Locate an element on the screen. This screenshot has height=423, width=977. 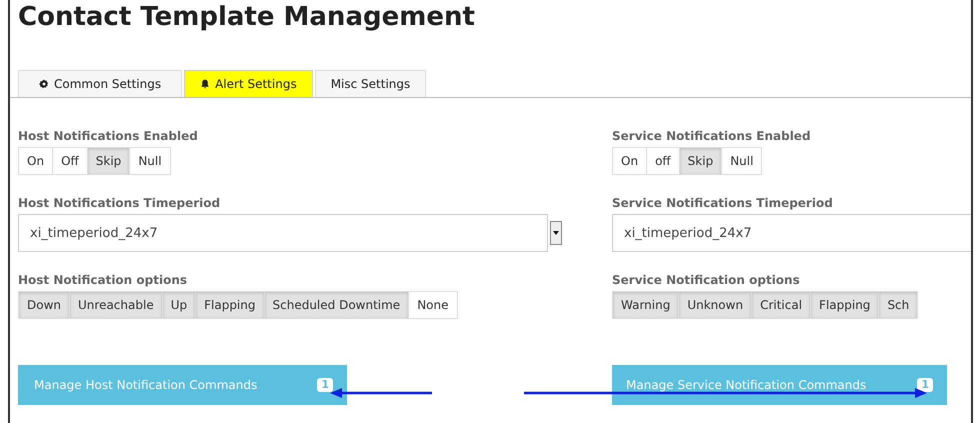
field-label: Host Notifications Enabled is located at coordinates (108, 136).